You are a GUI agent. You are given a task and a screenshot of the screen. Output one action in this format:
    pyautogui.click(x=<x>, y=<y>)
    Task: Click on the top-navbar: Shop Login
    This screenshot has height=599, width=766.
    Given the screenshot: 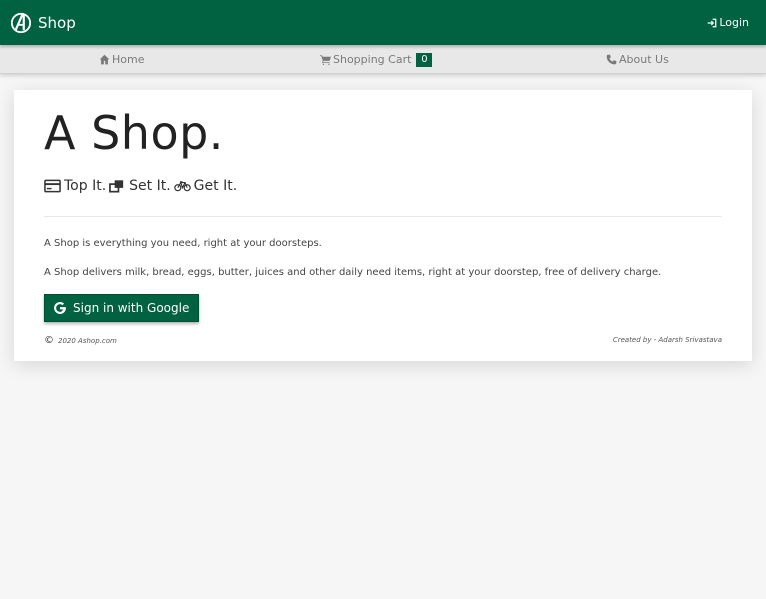 What is the action you would take?
    pyautogui.click(x=383, y=22)
    